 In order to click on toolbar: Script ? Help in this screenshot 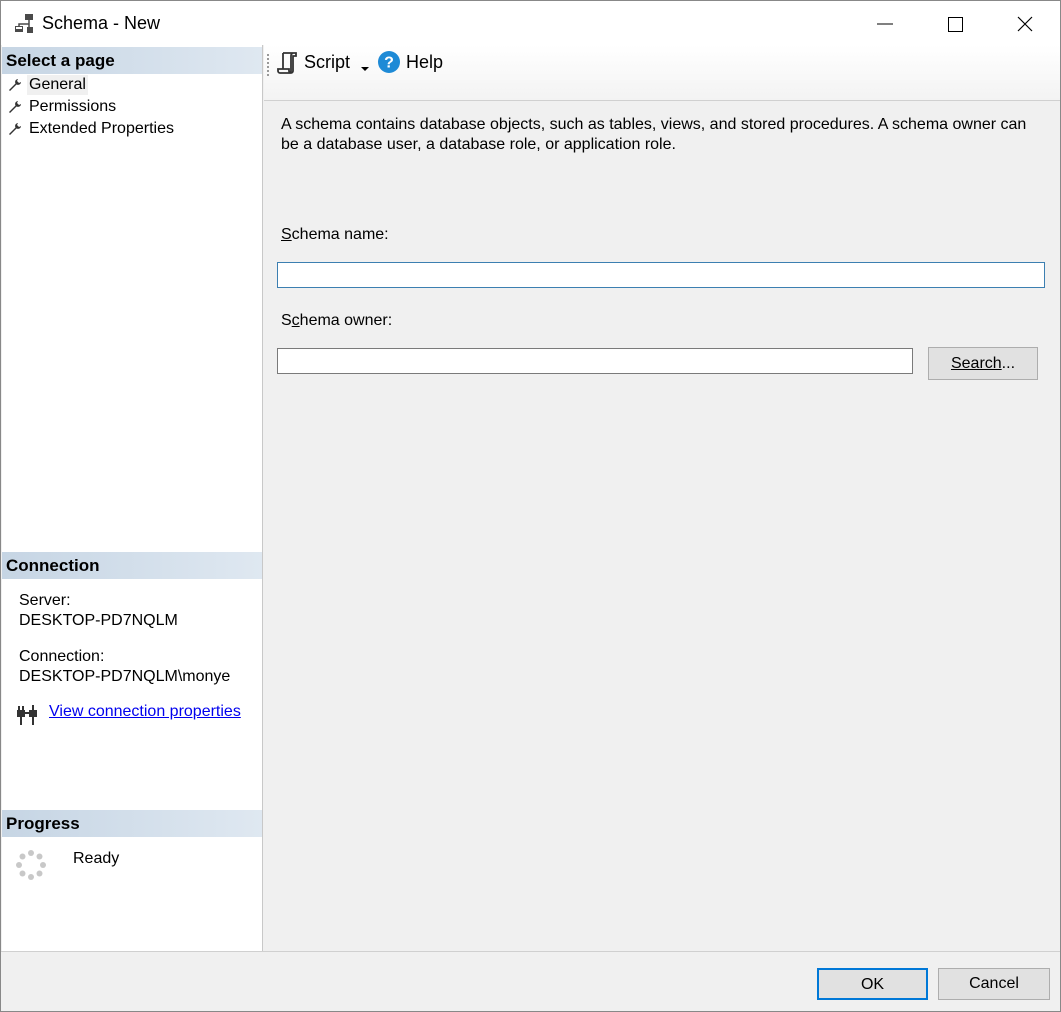, I will do `click(662, 73)`.